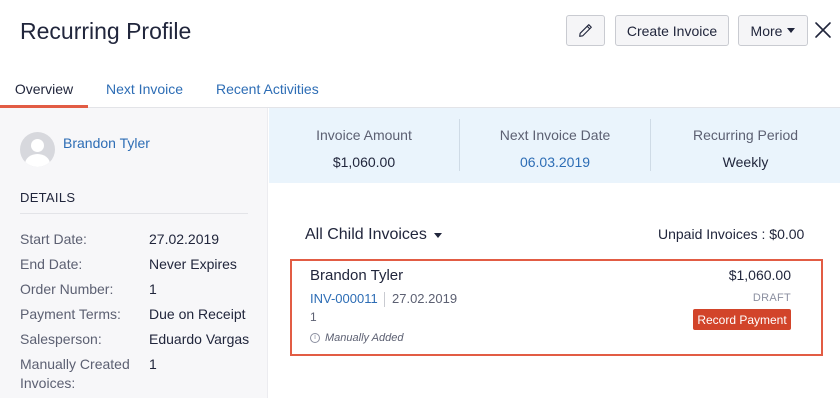  What do you see at coordinates (267, 89) in the screenshot?
I see `tab-recent-activities: Recent Activities` at bounding box center [267, 89].